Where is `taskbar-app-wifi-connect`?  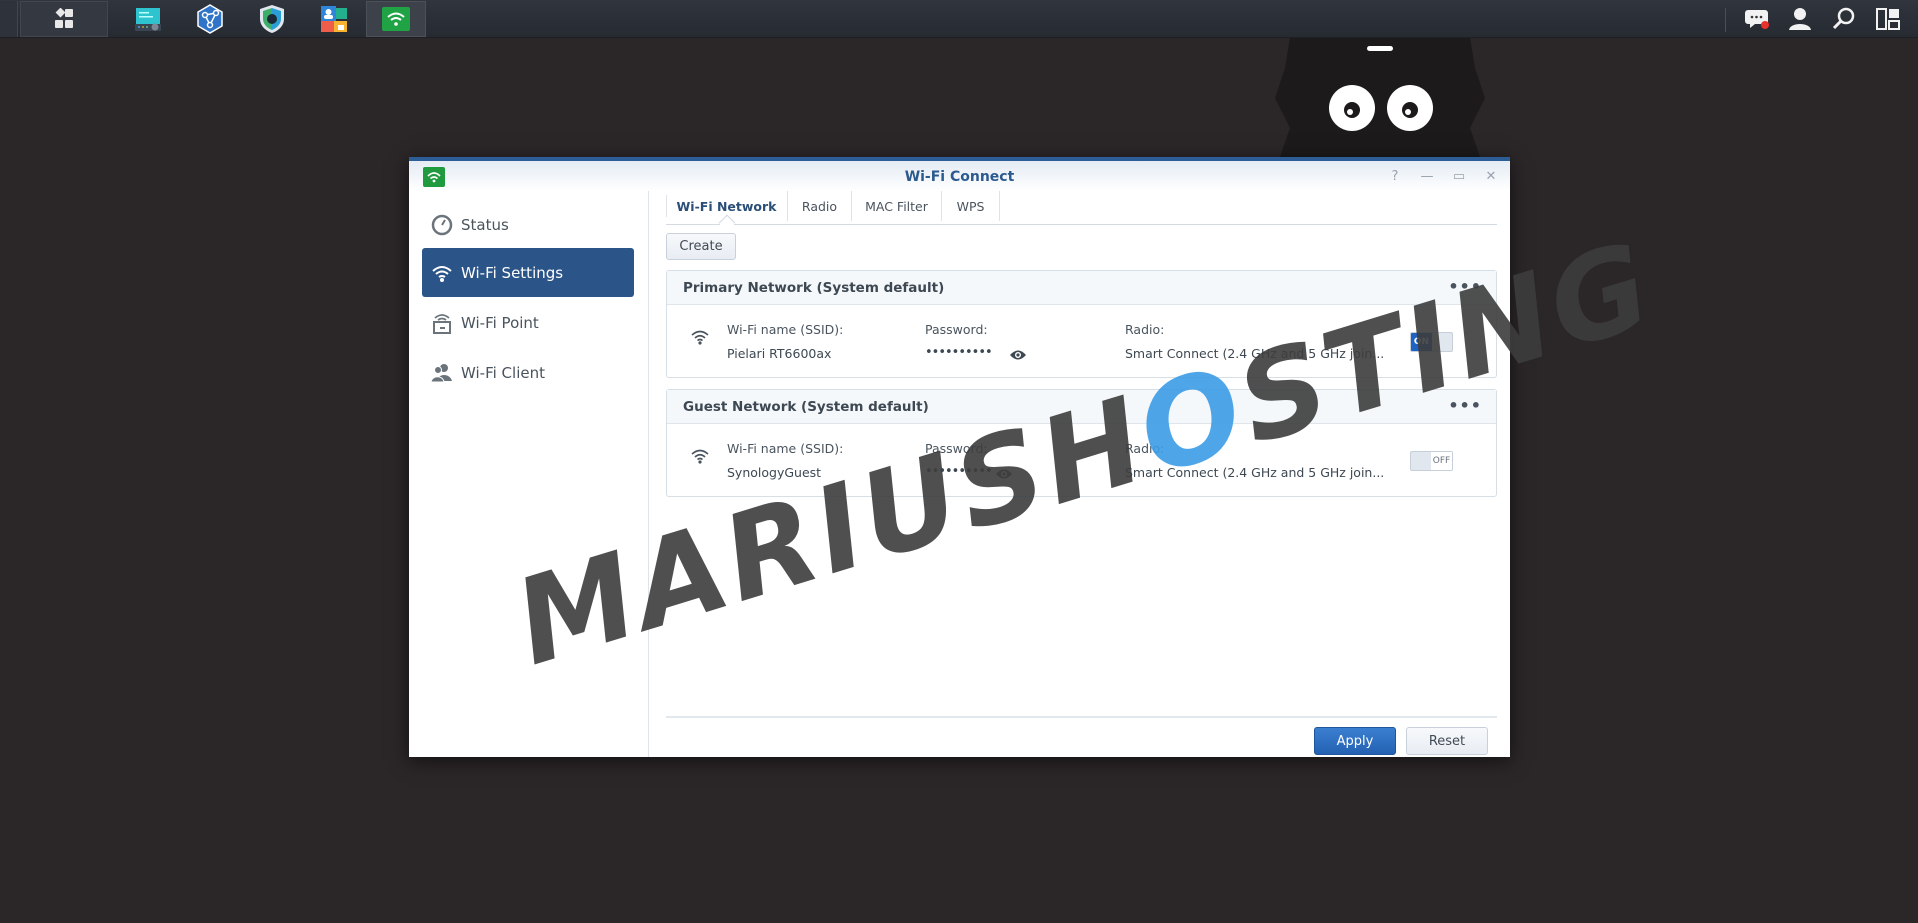
taskbar-app-wifi-connect is located at coordinates (396, 19).